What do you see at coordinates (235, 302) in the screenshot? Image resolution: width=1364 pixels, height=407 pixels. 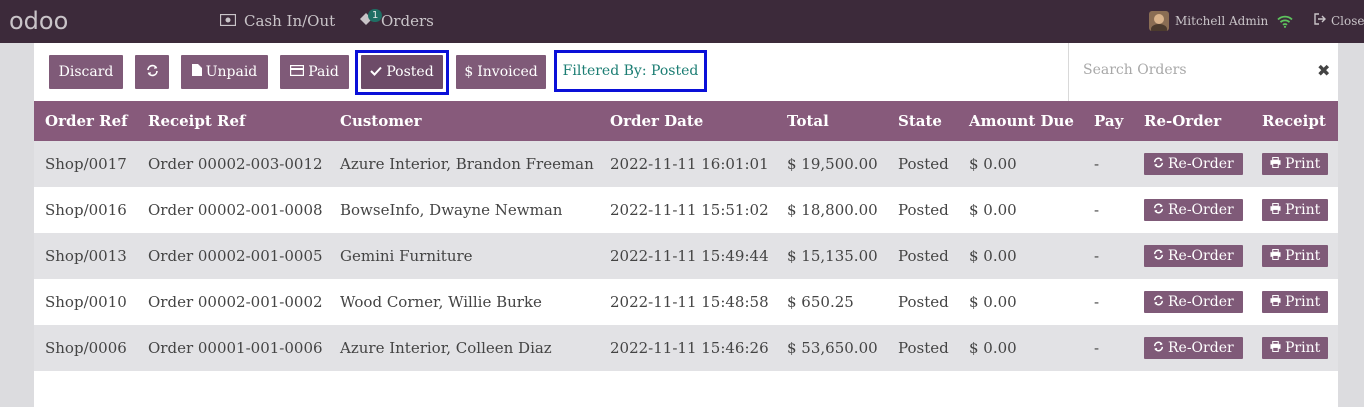 I see `cell-receipt-ref: Order 00002-001-0002` at bounding box center [235, 302].